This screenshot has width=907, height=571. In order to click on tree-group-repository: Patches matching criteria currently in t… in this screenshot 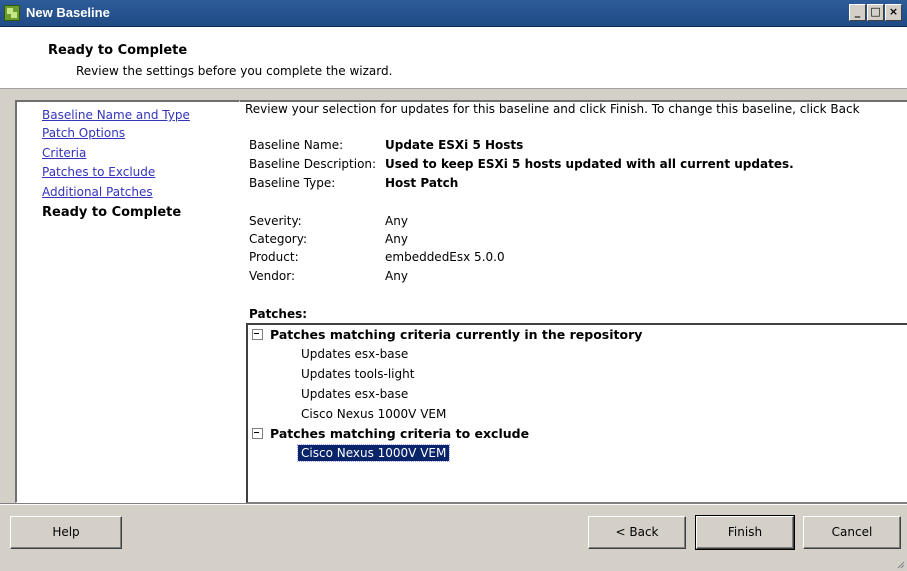, I will do `click(447, 334)`.